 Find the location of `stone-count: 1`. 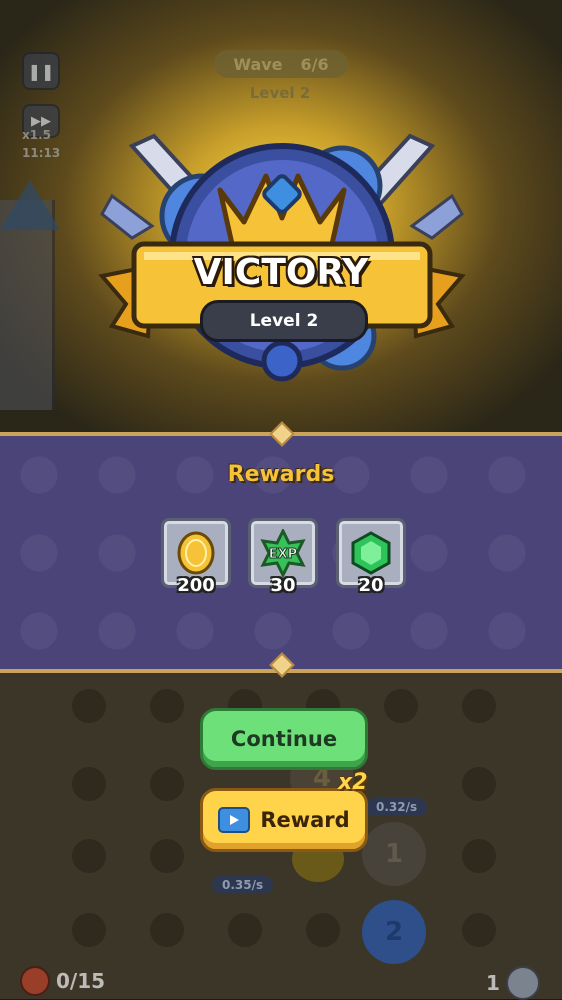

stone-count: 1 is located at coordinates (493, 983).